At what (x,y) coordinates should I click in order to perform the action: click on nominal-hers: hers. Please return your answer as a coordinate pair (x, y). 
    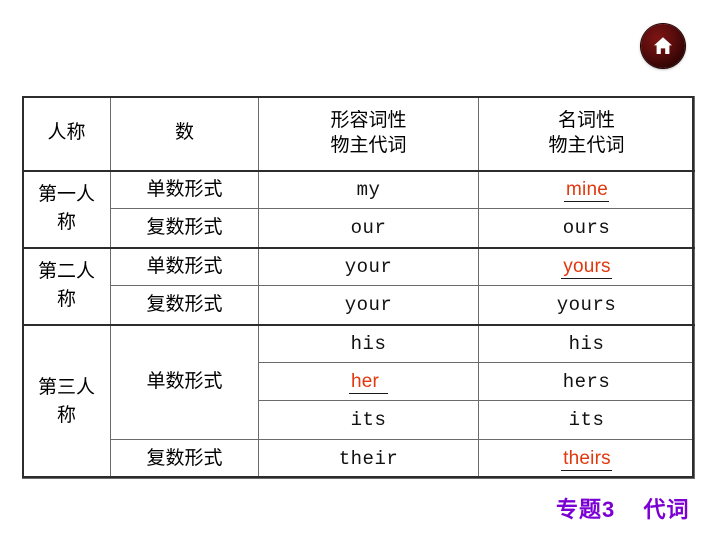
    Looking at the image, I should click on (586, 381).